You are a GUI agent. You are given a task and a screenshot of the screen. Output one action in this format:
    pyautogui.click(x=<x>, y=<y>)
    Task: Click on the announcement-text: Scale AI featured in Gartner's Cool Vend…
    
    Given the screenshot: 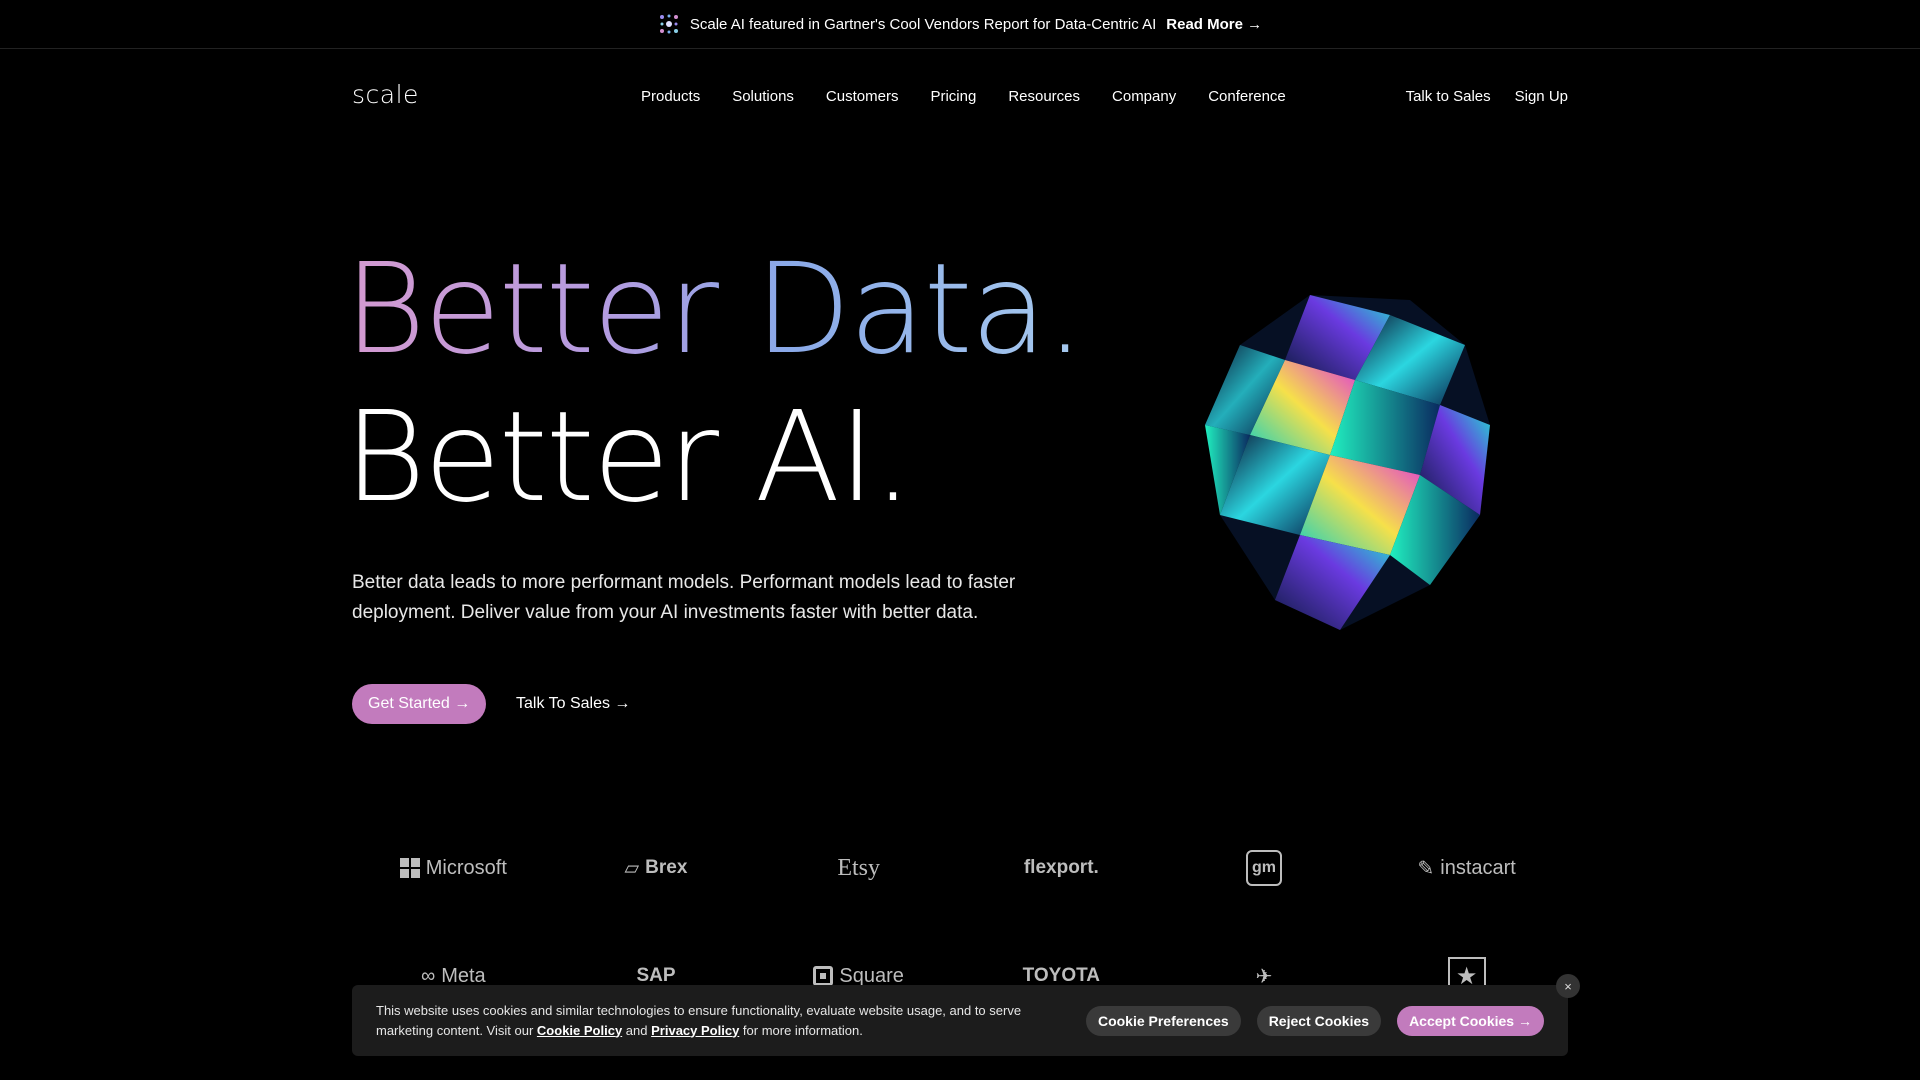 What is the action you would take?
    pyautogui.click(x=923, y=24)
    